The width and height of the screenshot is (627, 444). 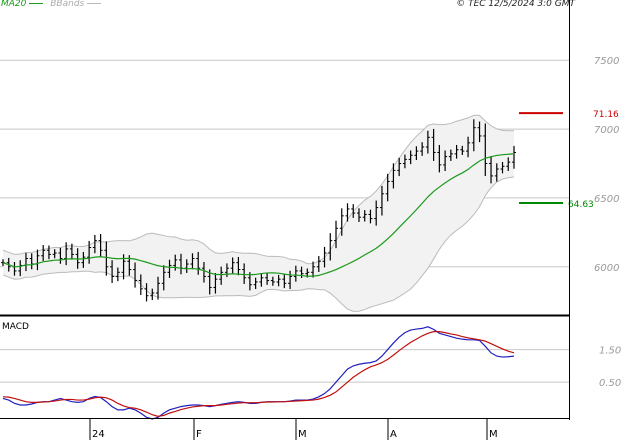 What do you see at coordinates (581, 205) in the screenshot?
I see `support-level-label: 64.63` at bounding box center [581, 205].